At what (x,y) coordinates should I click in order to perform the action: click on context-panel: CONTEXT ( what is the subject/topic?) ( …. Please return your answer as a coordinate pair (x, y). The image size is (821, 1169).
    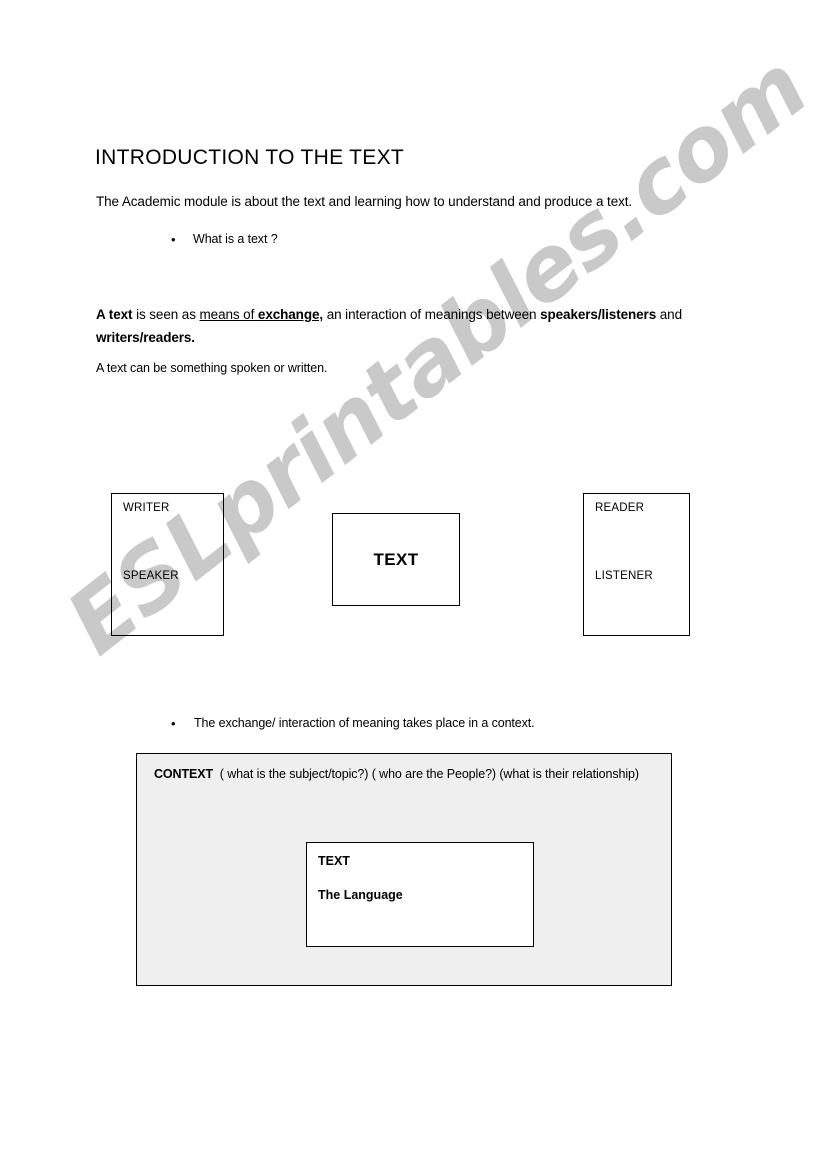
    Looking at the image, I should click on (404, 869).